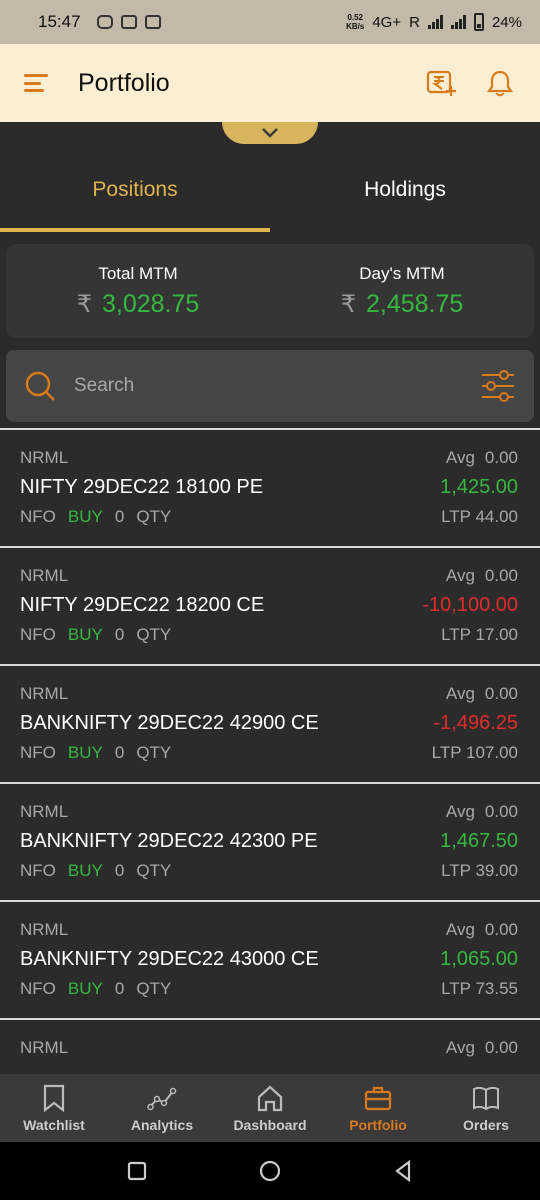 This screenshot has width=540, height=1200. Describe the element at coordinates (402, 273) in the screenshot. I see `day-mtm-label: Day's MTM` at that location.